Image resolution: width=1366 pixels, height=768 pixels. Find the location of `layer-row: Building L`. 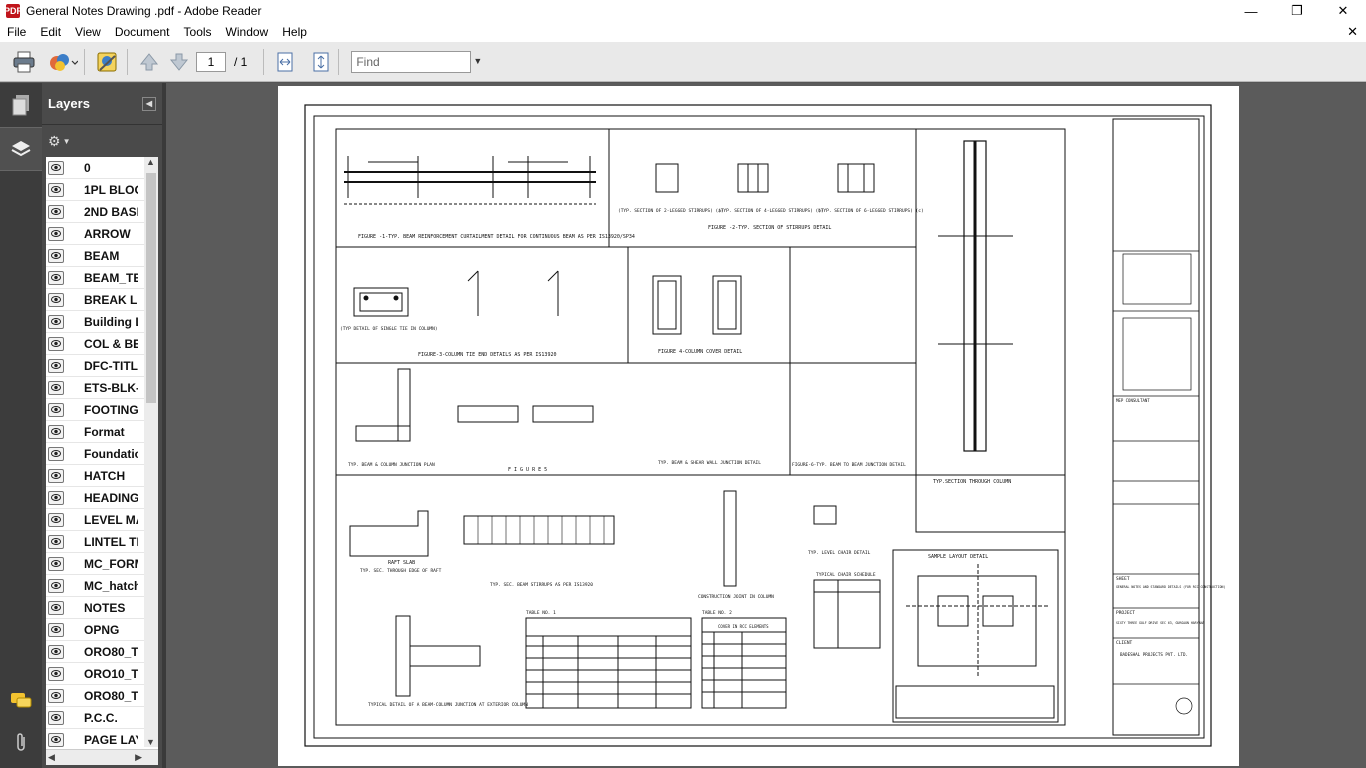

layer-row: Building L is located at coordinates (102, 322).